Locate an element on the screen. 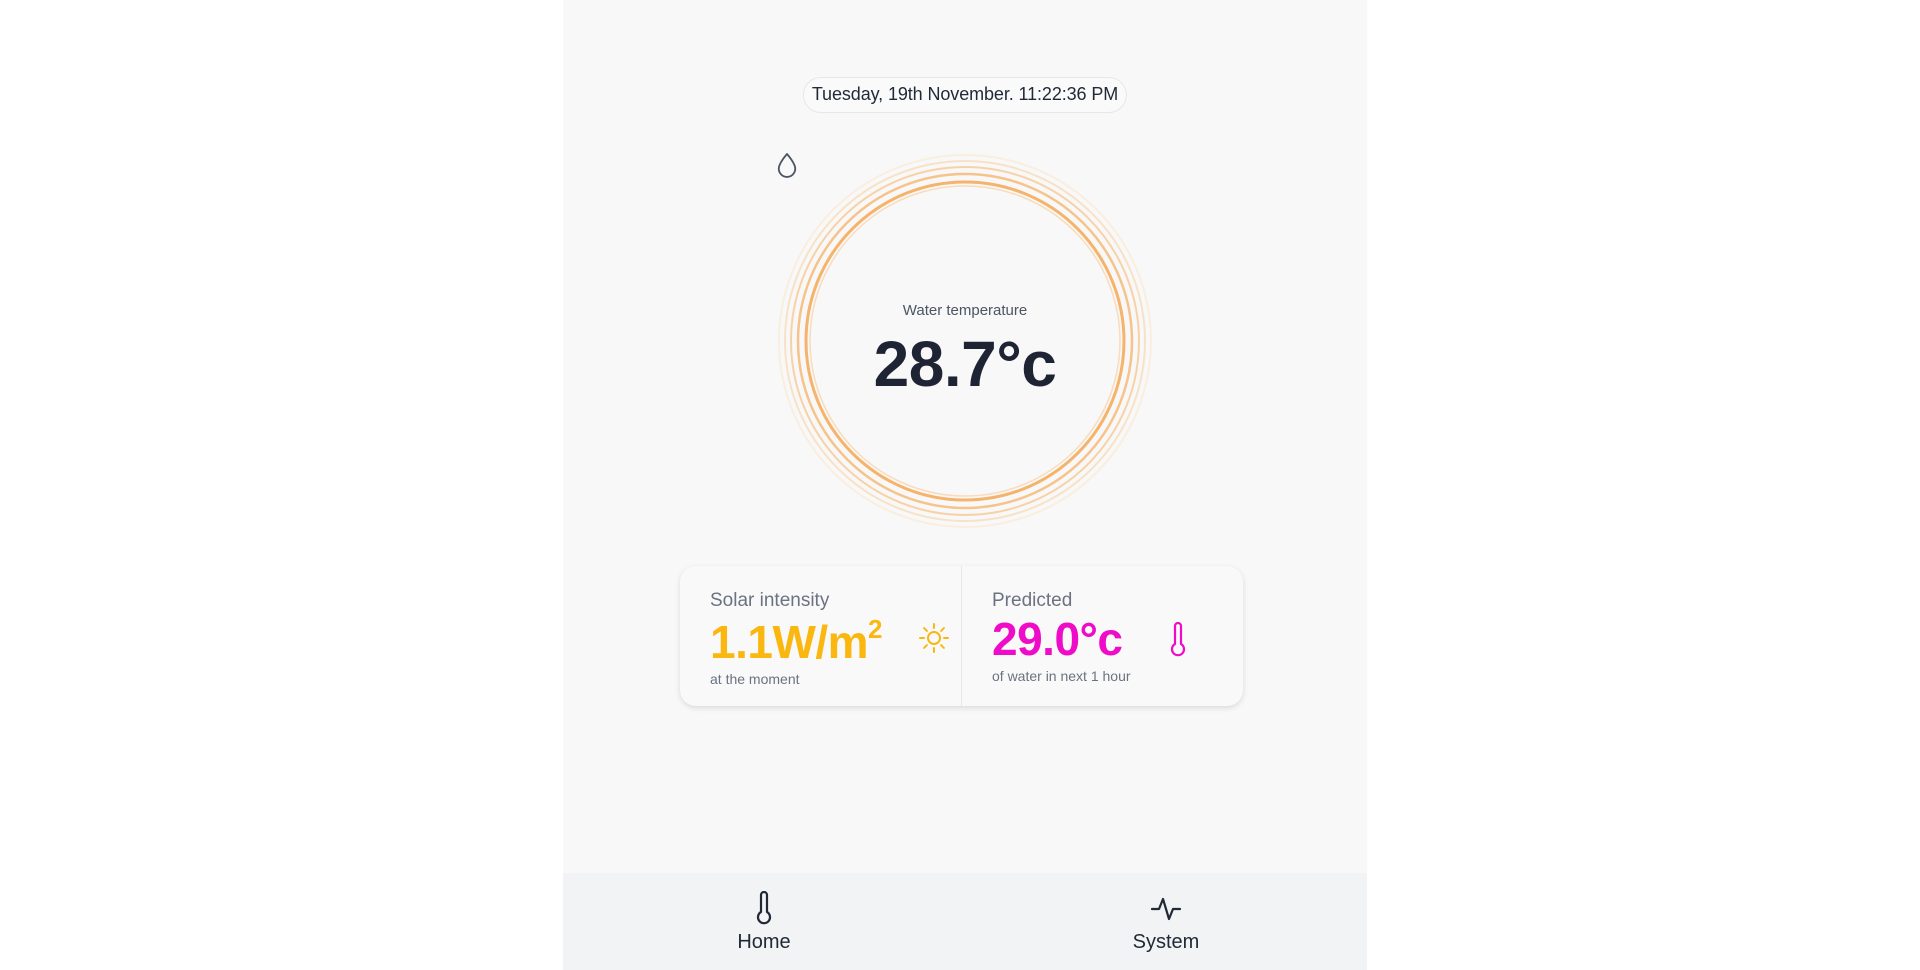 The height and width of the screenshot is (970, 1920). predicted-card: Predicted 29.0°c of water in next 1 hour is located at coordinates (1102, 636).